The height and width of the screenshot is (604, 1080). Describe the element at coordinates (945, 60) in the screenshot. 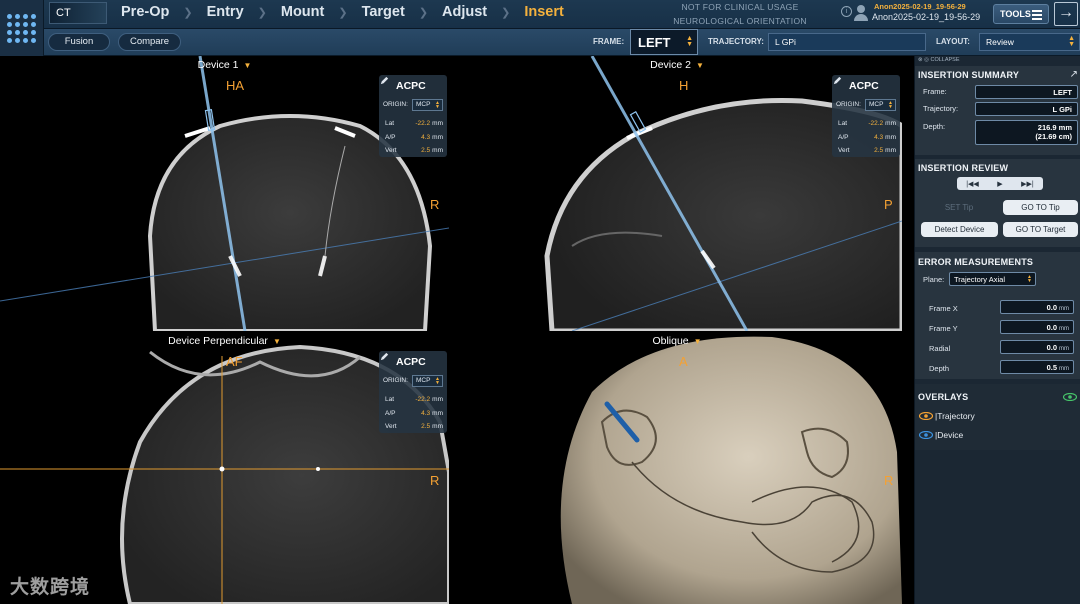

I see `collapse-label: COLLAPSE` at that location.